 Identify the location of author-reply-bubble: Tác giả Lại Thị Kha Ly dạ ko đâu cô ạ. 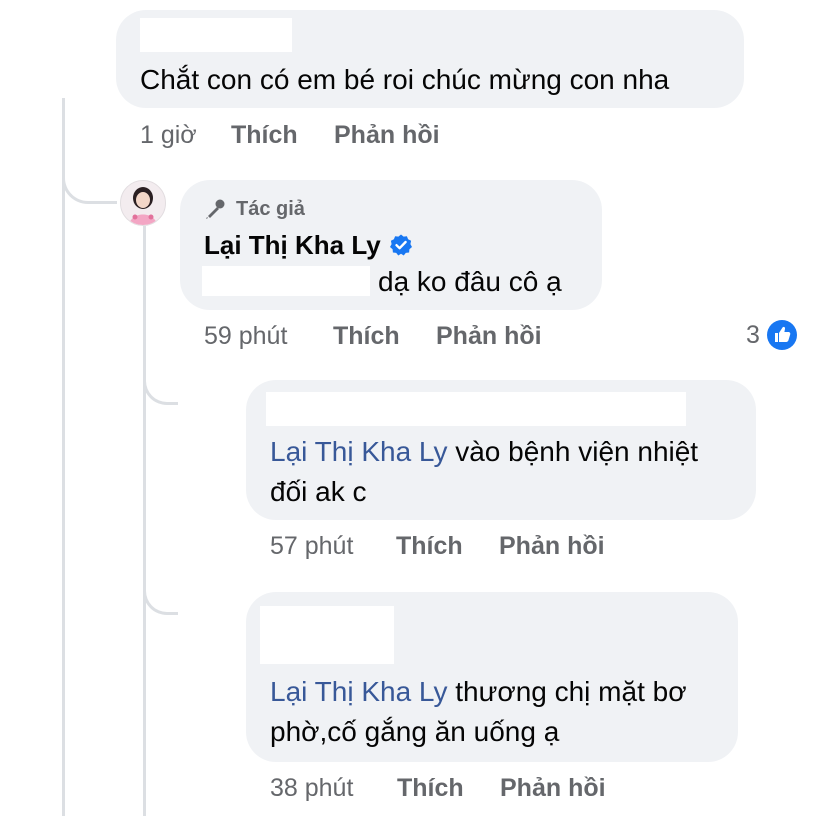
(391, 245).